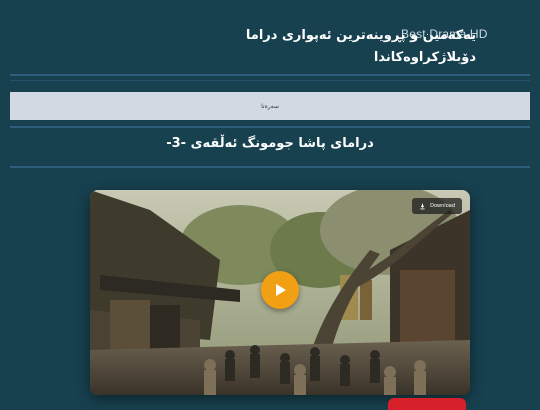 The image size is (540, 410). I want to click on play-button, so click(280, 290).